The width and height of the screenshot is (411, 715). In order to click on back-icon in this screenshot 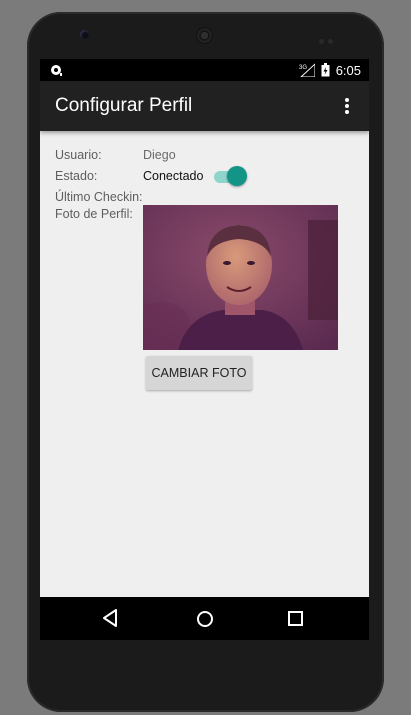, I will do `click(110, 618)`.